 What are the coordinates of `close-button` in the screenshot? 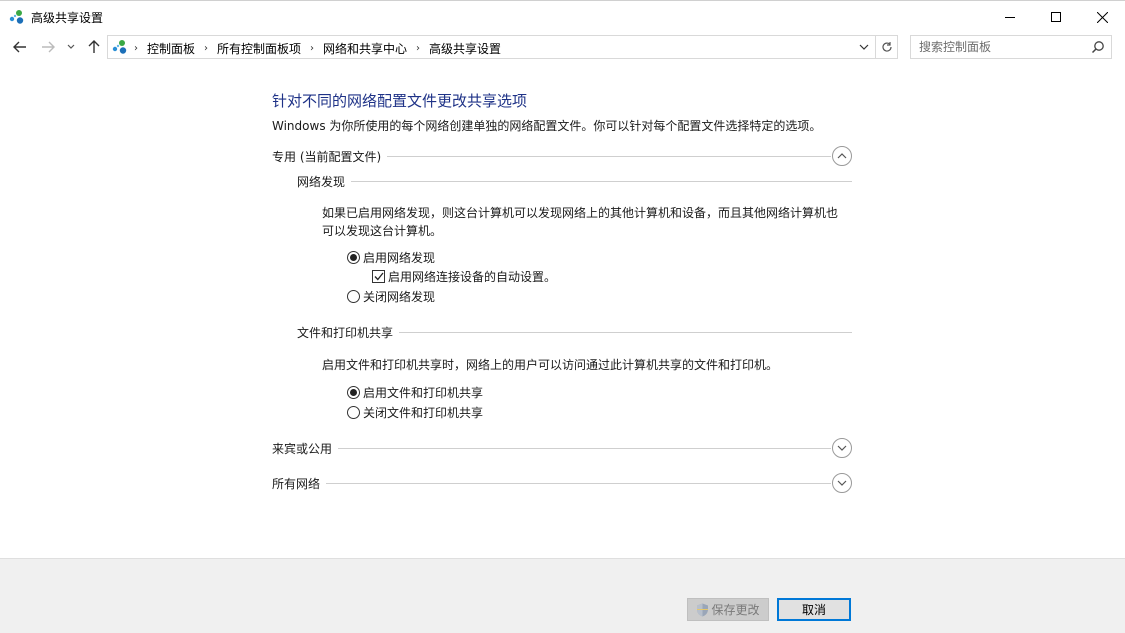 It's located at (1102, 17).